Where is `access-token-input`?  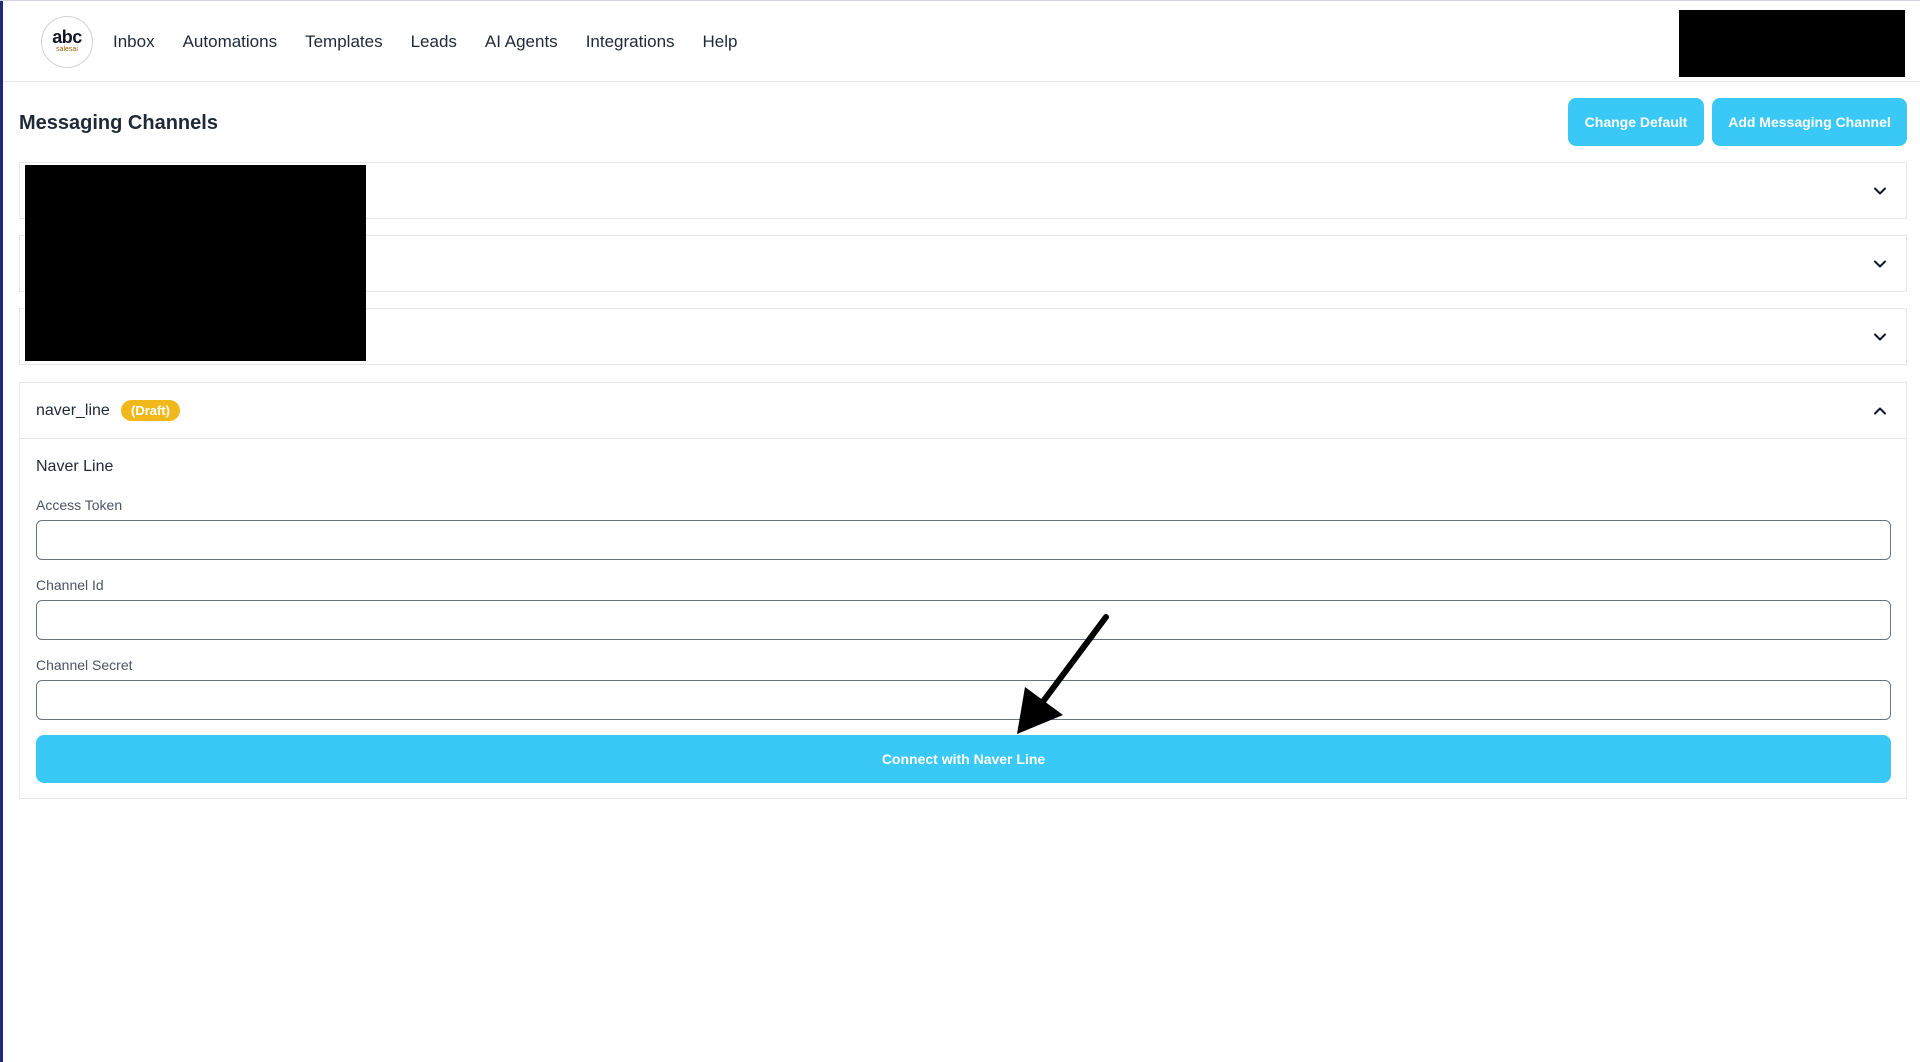
access-token-input is located at coordinates (963, 540).